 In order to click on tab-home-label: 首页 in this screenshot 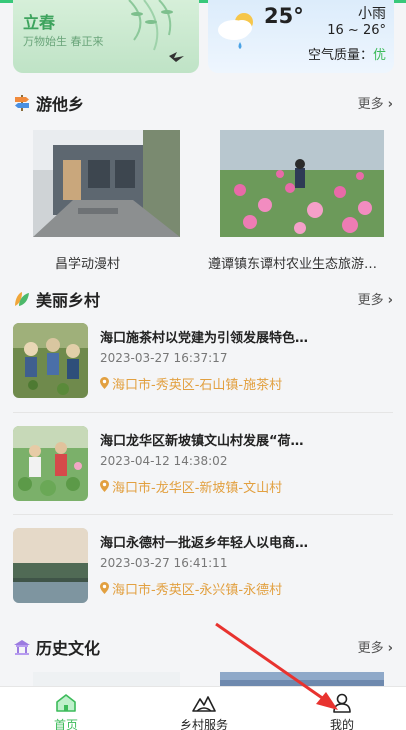, I will do `click(65, 724)`.